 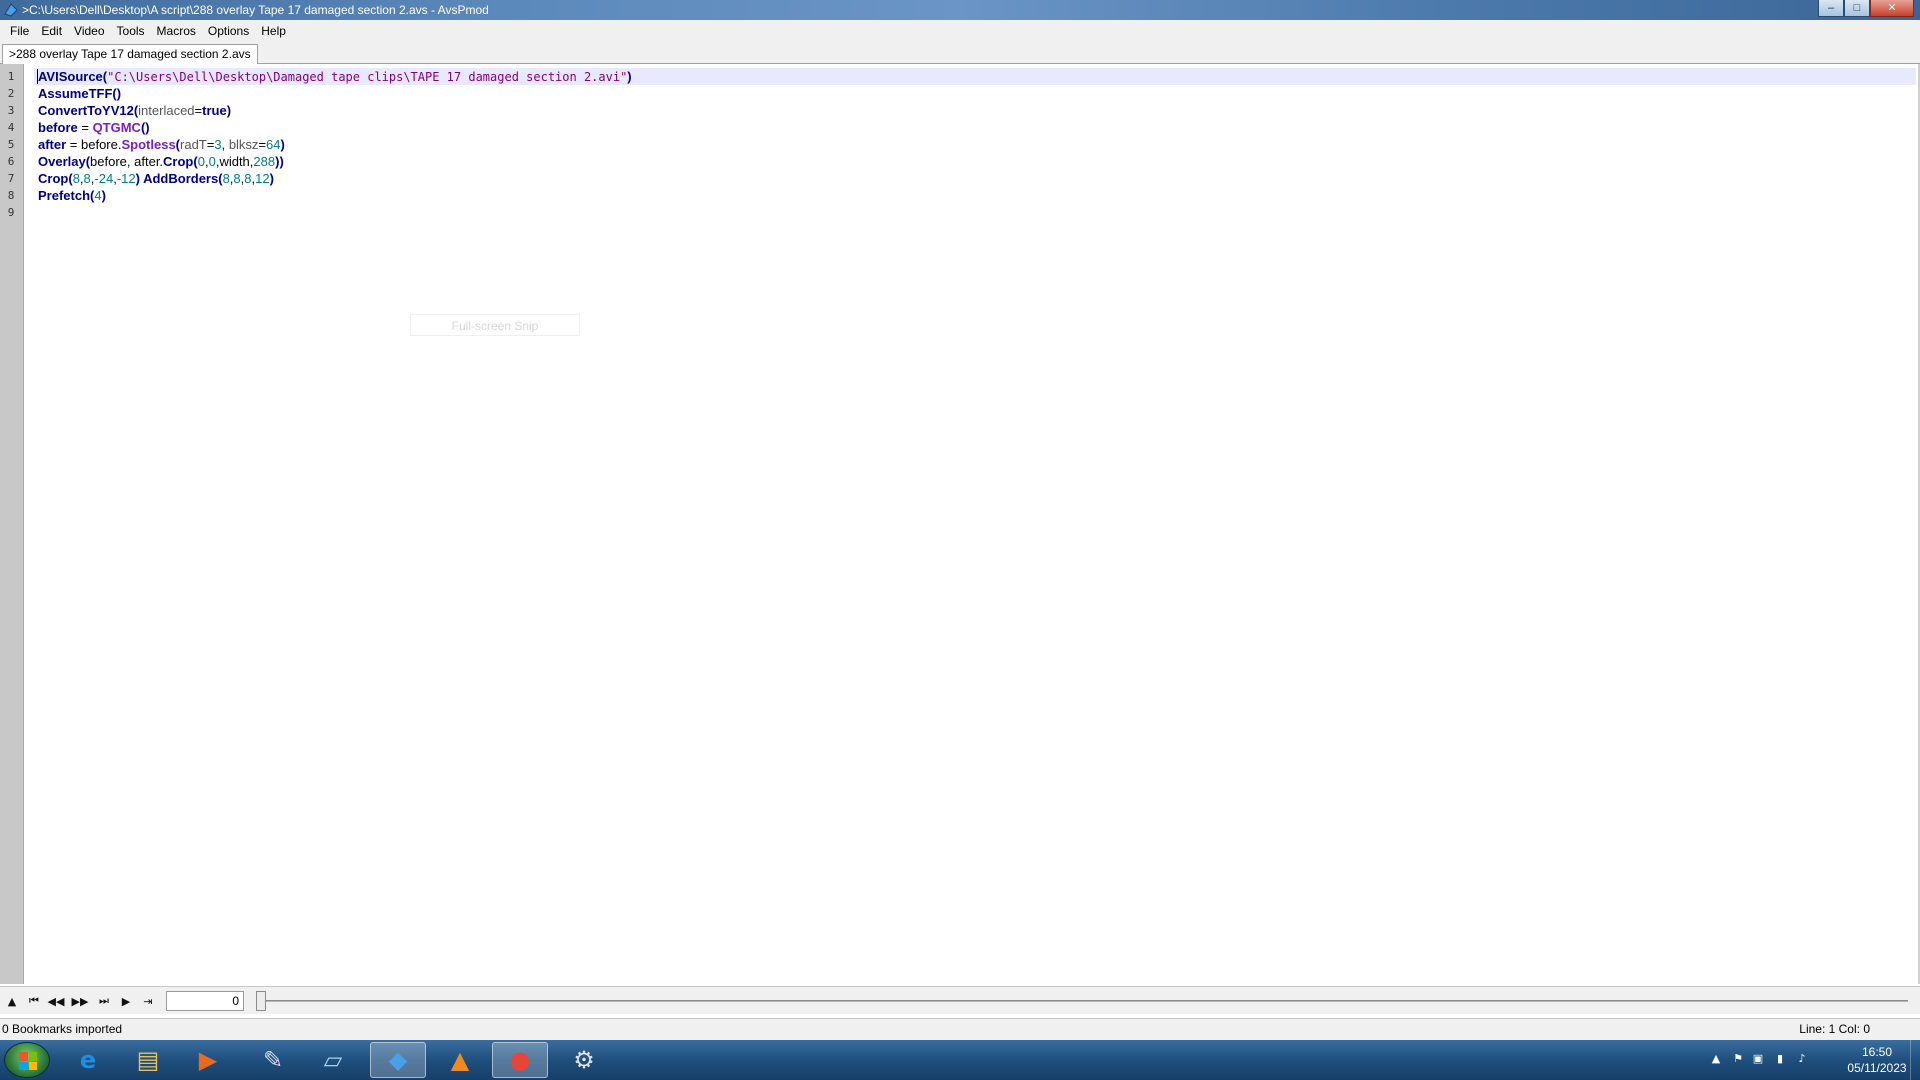 I want to click on taskbar-app-button: ▱, so click(x=333, y=1060).